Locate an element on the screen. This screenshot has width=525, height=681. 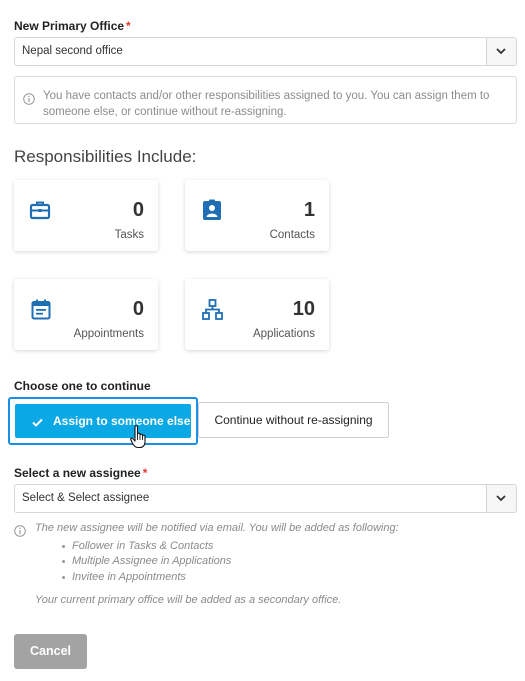
contacts-count: 1 is located at coordinates (309, 210).